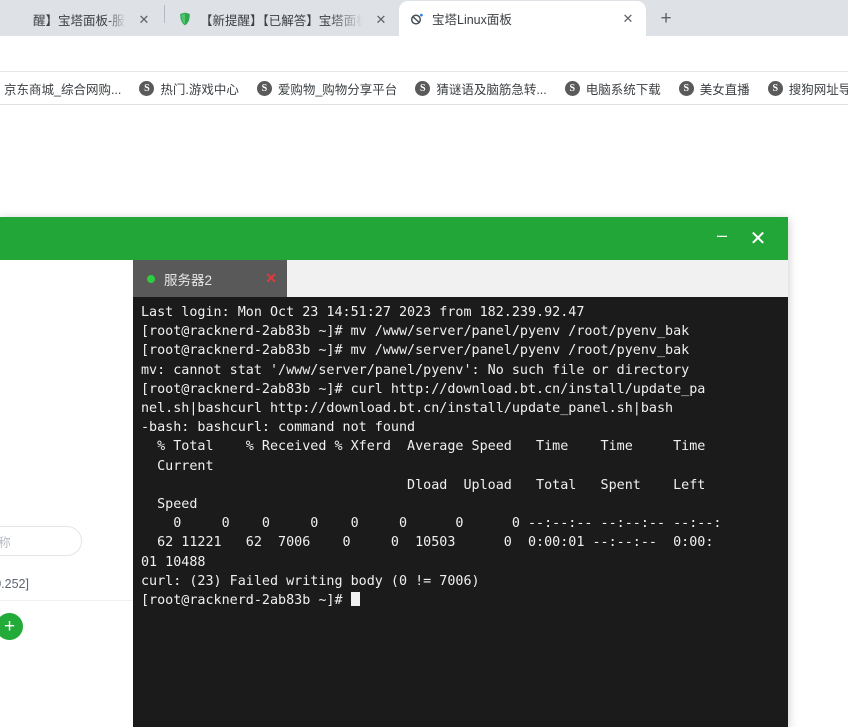 The width and height of the screenshot is (848, 727). Describe the element at coordinates (423, 485) in the screenshot. I see `terminal-line: Dload Upload Total Spent Left` at that location.